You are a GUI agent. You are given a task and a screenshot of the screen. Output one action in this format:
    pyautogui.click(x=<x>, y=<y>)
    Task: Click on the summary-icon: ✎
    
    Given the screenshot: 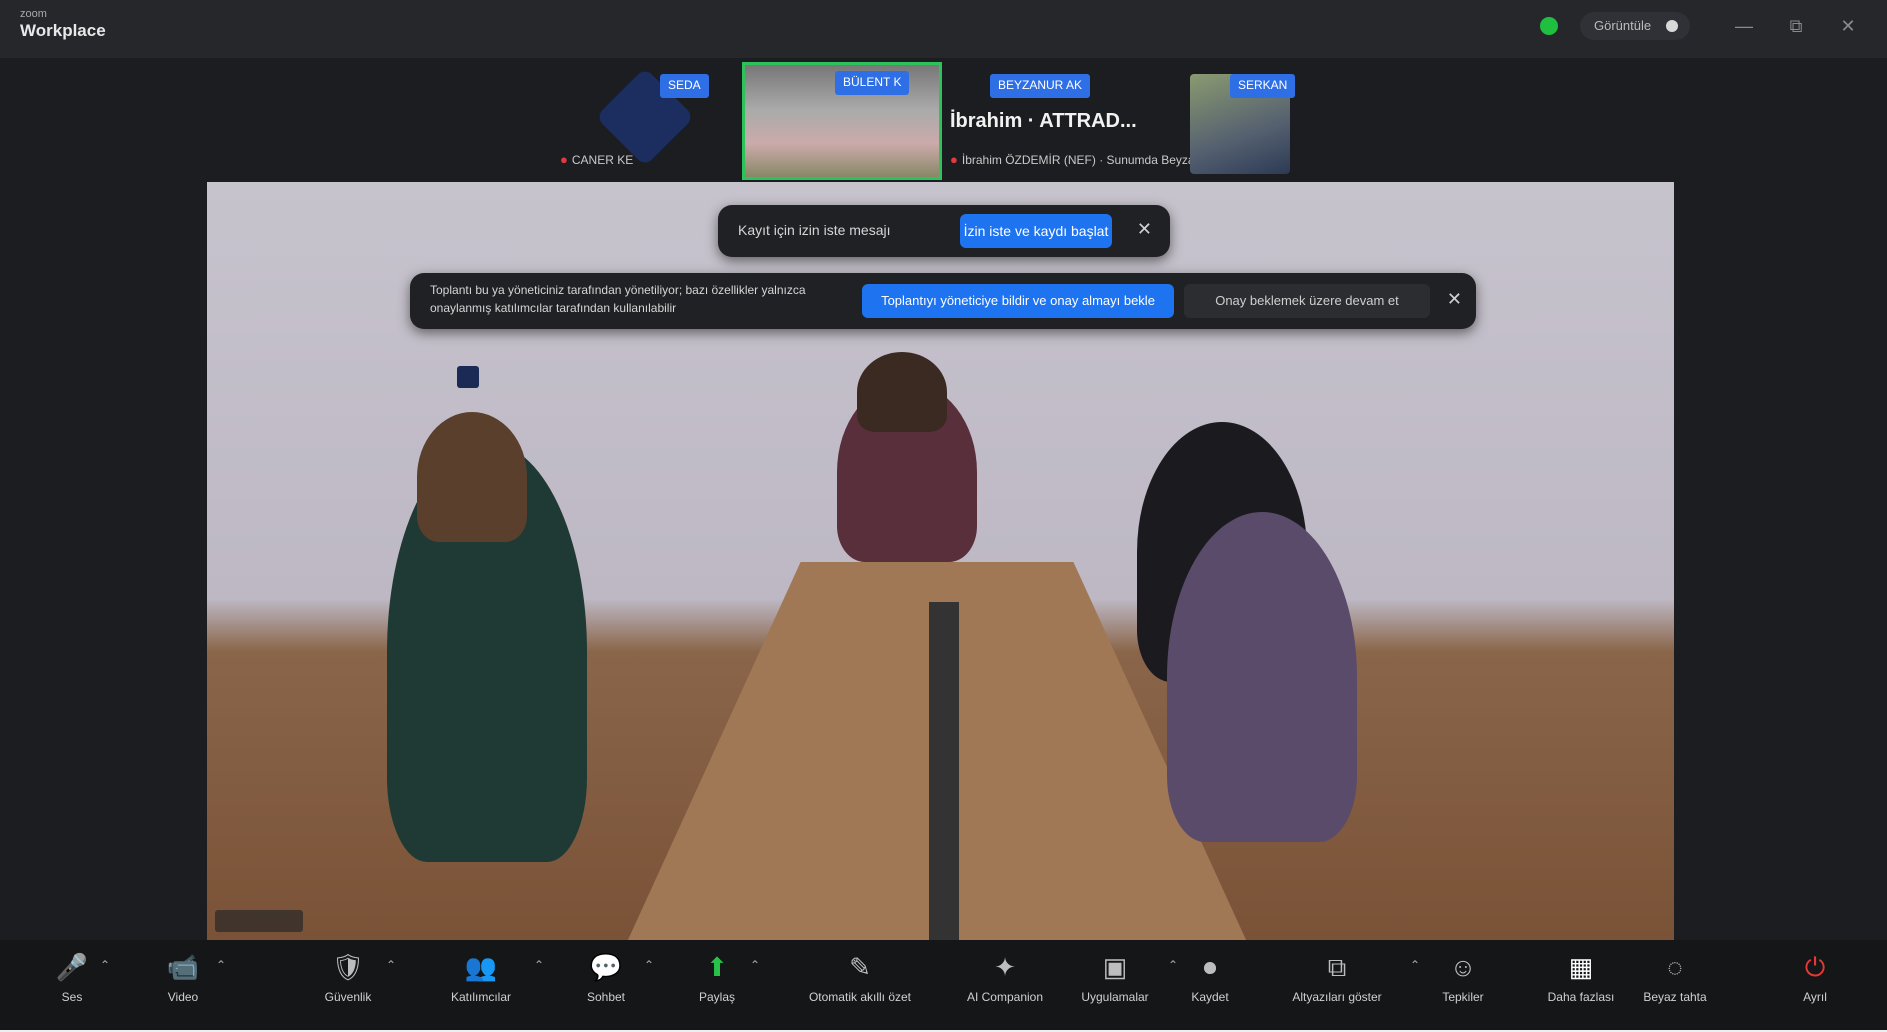 What is the action you would take?
    pyautogui.click(x=860, y=967)
    